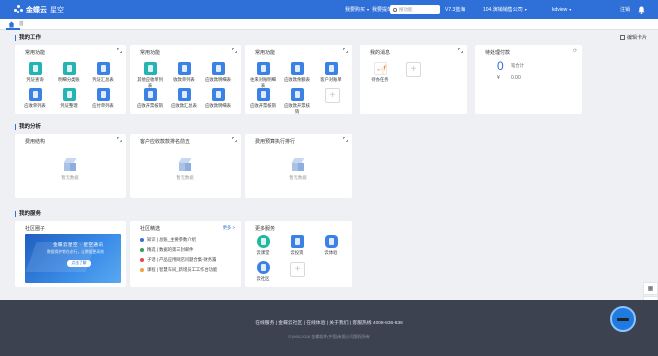  I want to click on home-icon, so click(11, 24).